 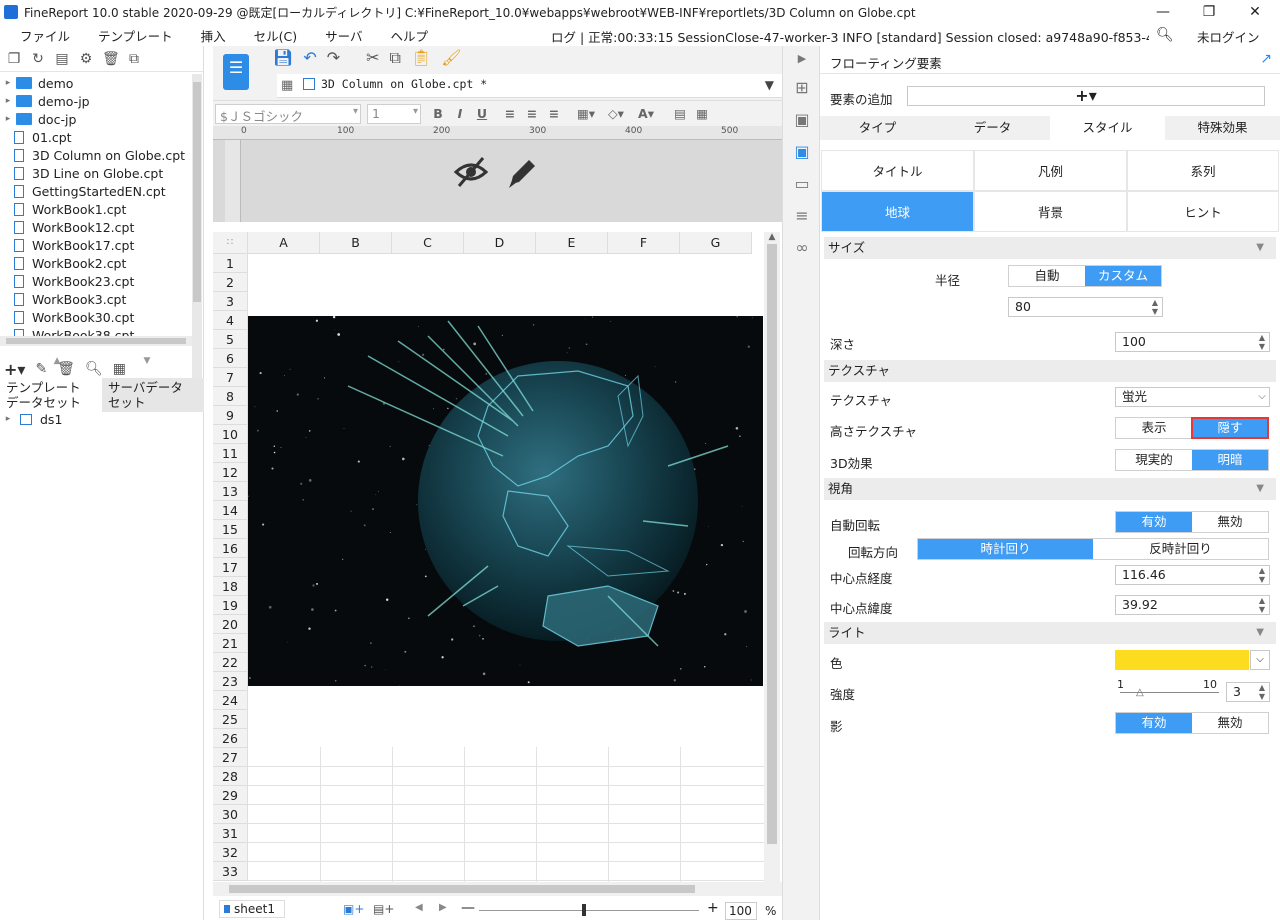 I want to click on delete-icon: 🗑︎, so click(x=111, y=59).